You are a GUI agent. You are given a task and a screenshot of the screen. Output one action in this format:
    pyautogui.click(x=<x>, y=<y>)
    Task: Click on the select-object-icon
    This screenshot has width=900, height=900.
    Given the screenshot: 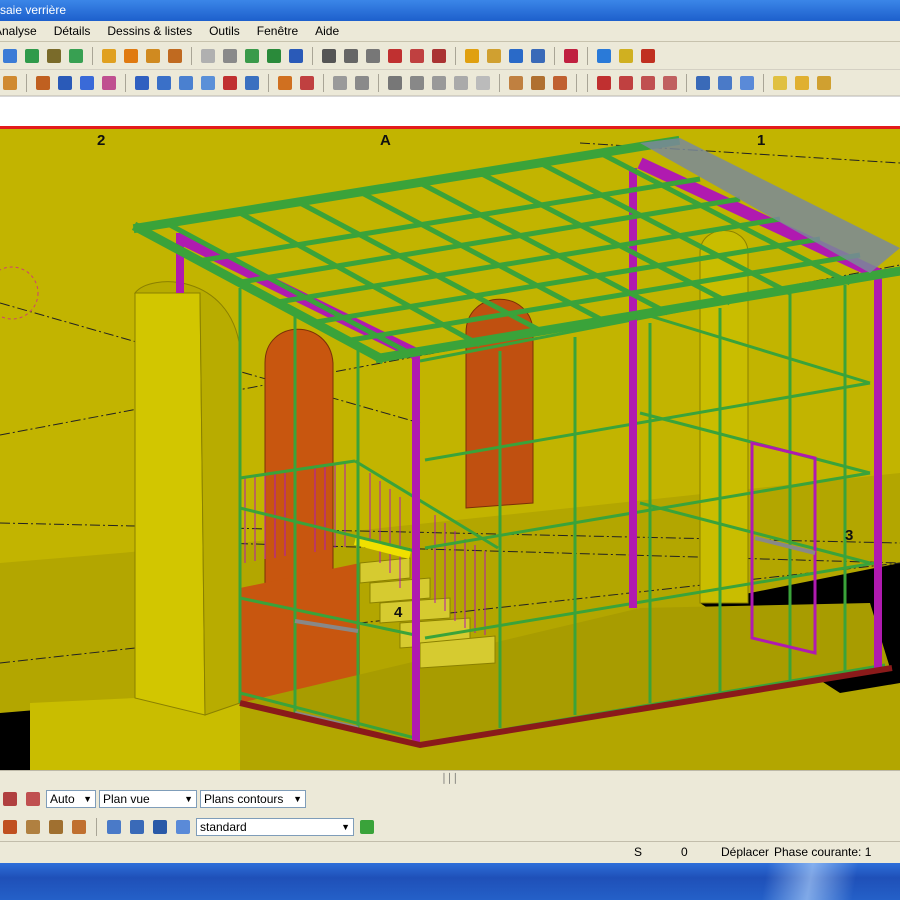 What is the action you would take?
    pyautogui.click(x=79, y=827)
    